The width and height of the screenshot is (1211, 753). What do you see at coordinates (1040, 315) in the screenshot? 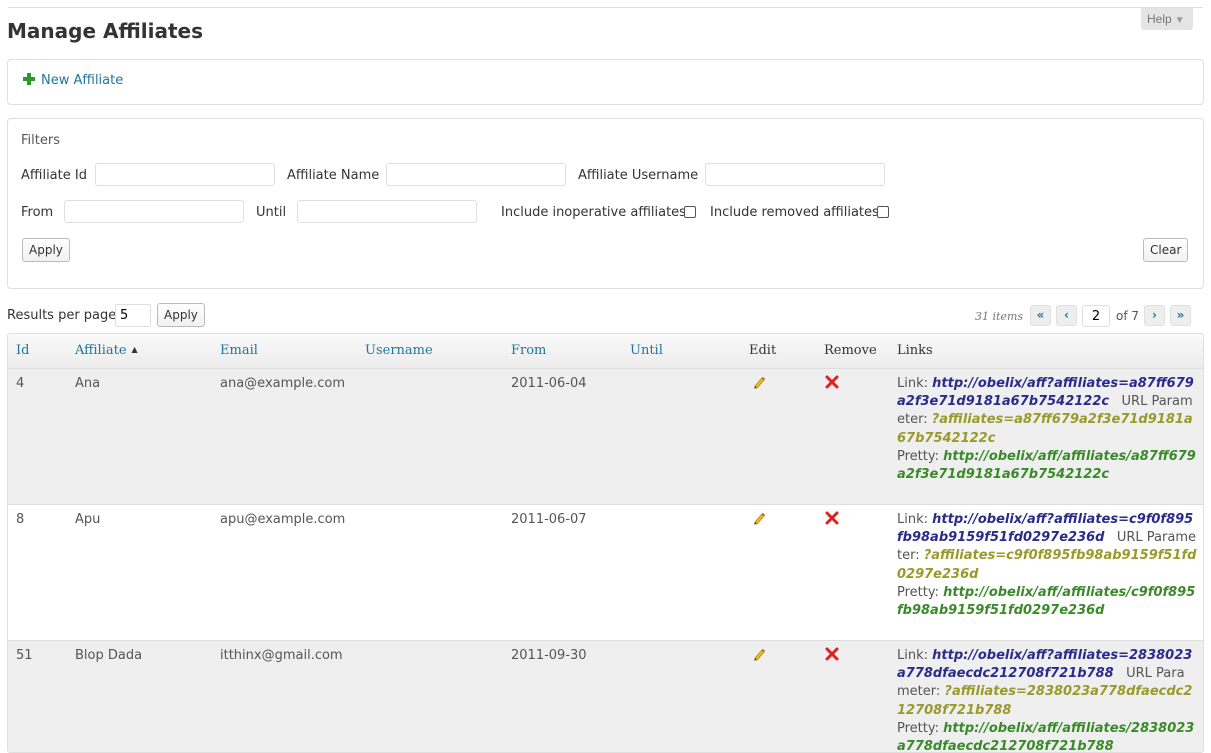
I see `first-page-button: «` at bounding box center [1040, 315].